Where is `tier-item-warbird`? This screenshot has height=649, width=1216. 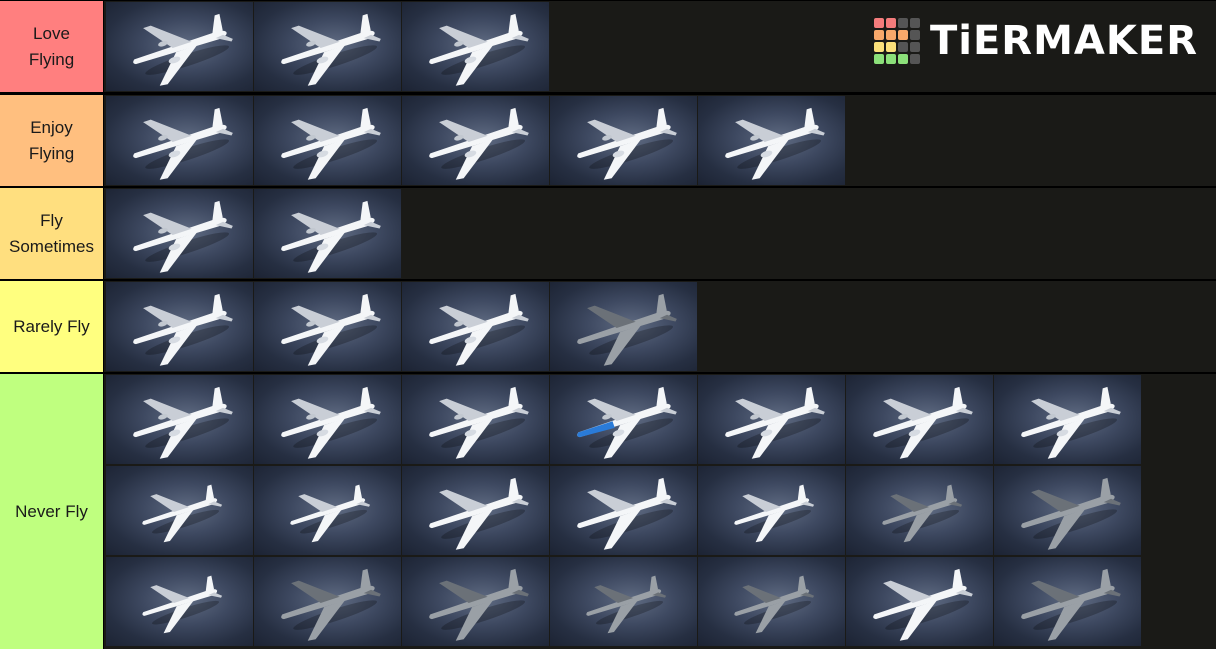
tier-item-warbird is located at coordinates (623, 601).